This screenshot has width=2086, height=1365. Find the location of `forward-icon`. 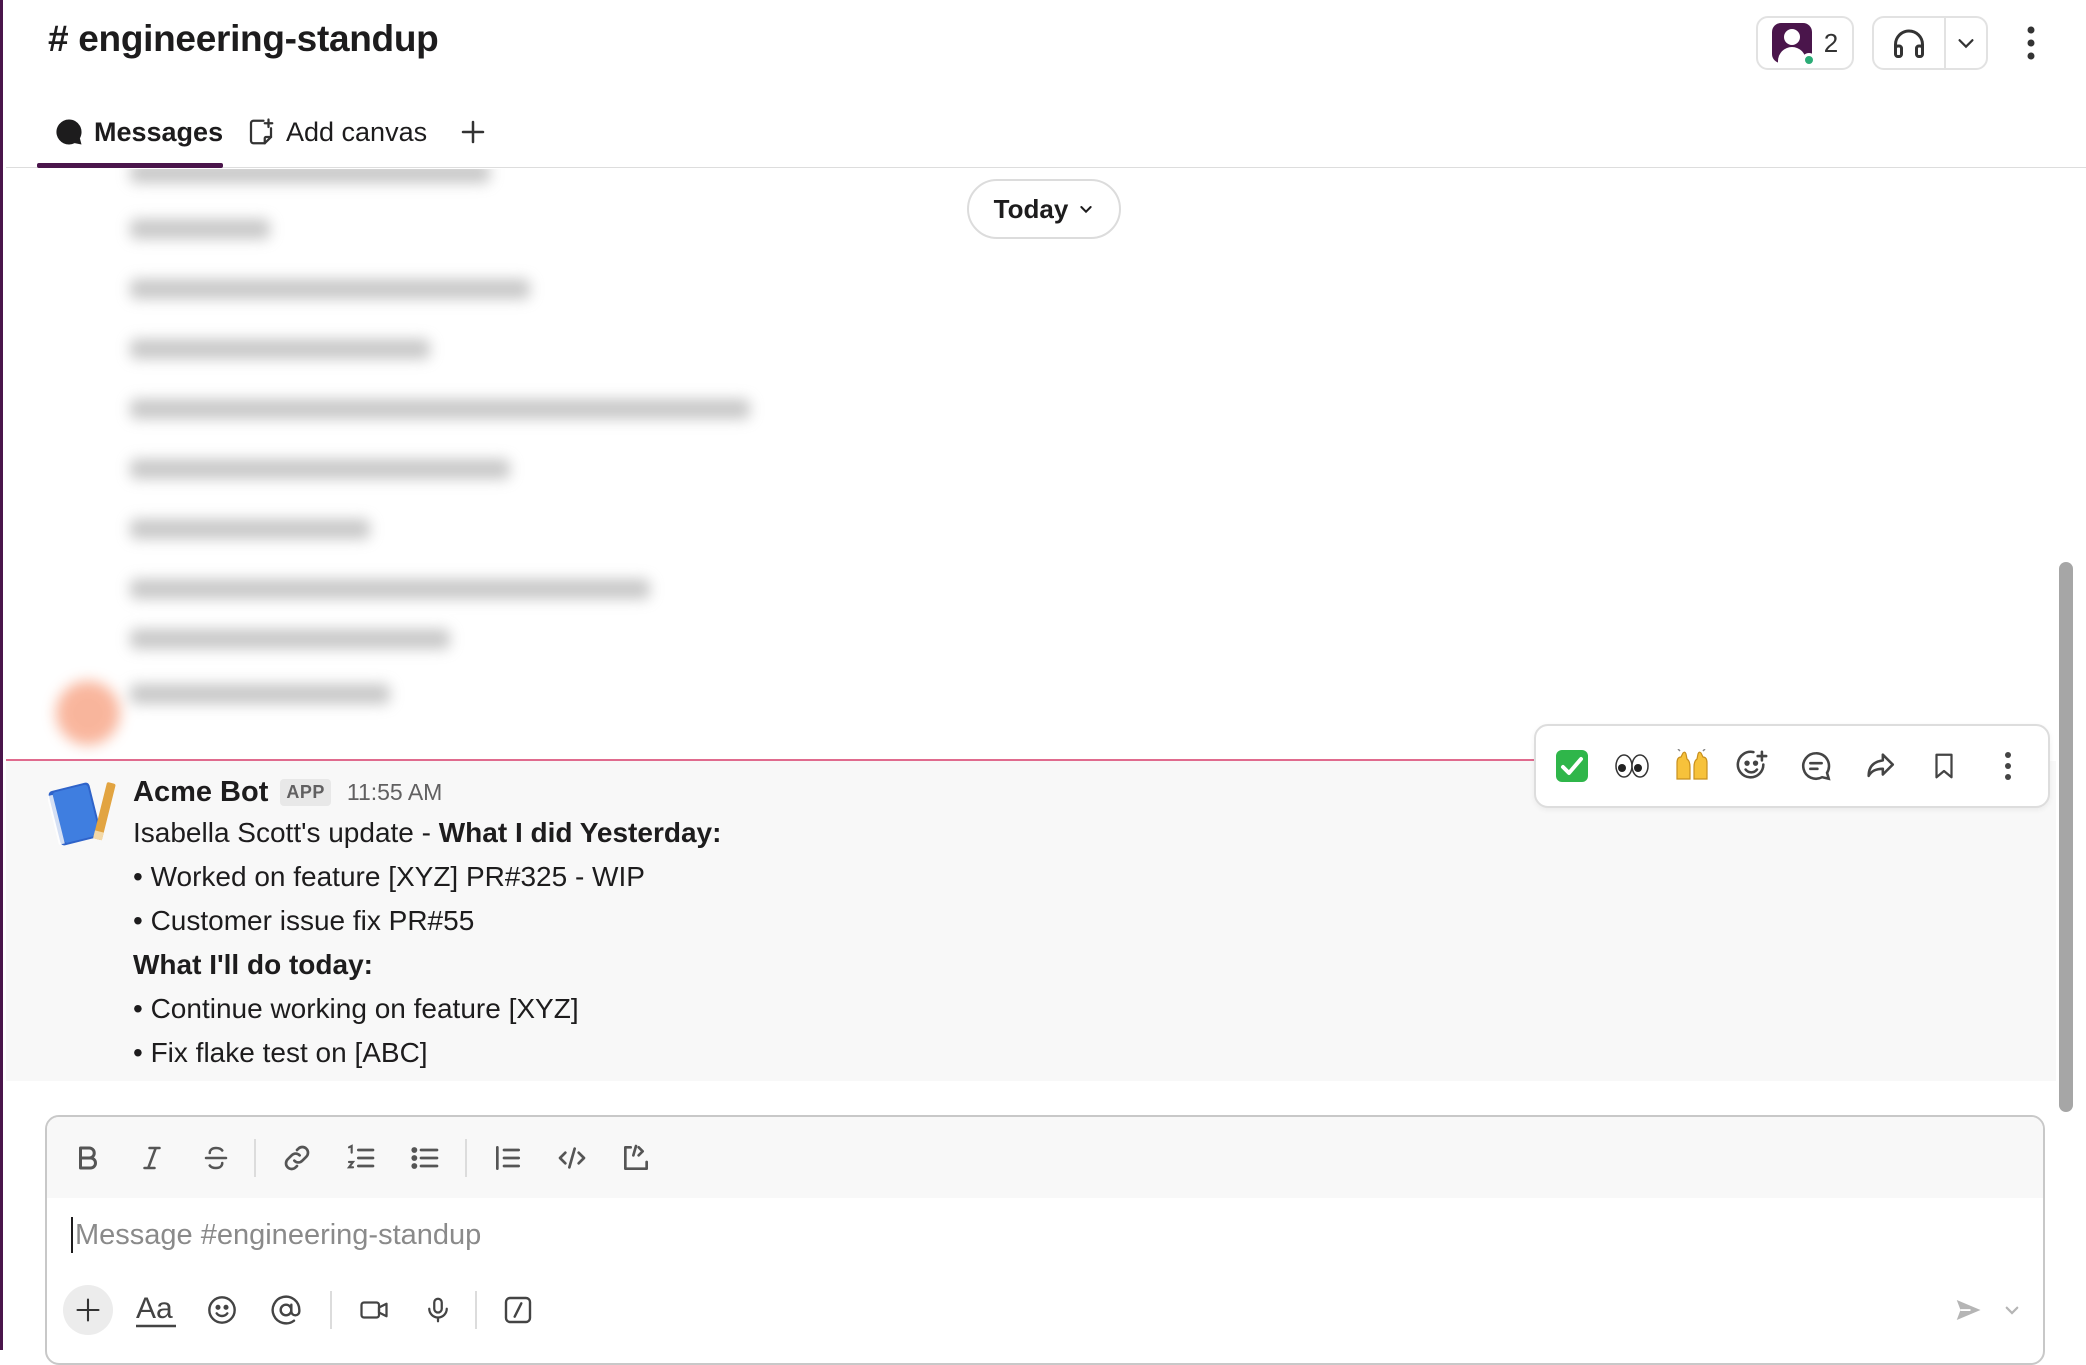

forward-icon is located at coordinates (1881, 765).